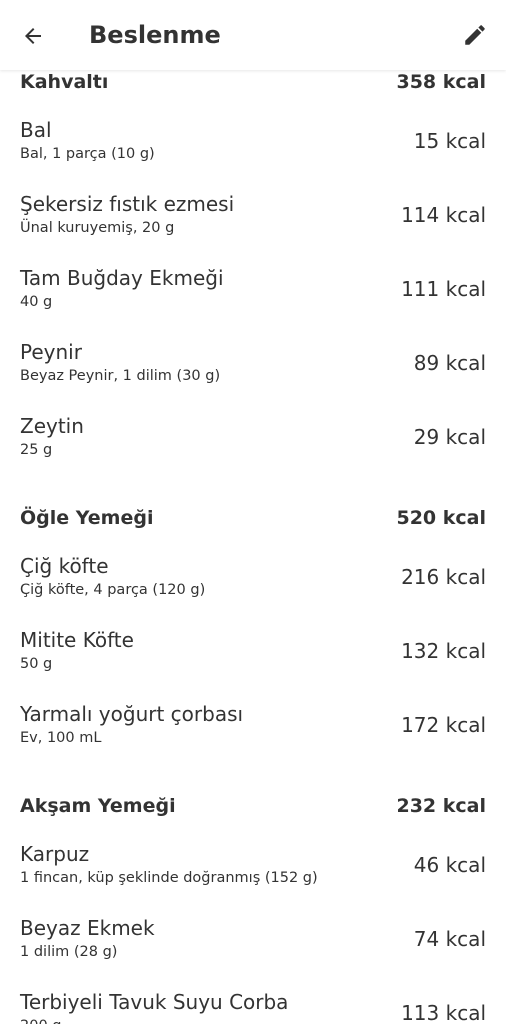  I want to click on food-detail: 50 g, so click(36, 664).